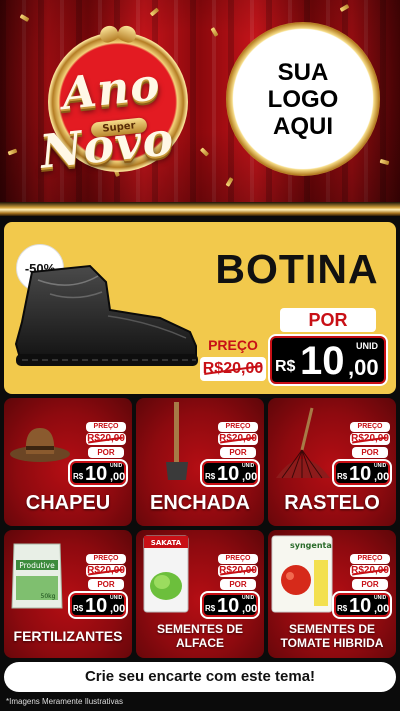  I want to click on hero-por-label: POR, so click(328, 320).